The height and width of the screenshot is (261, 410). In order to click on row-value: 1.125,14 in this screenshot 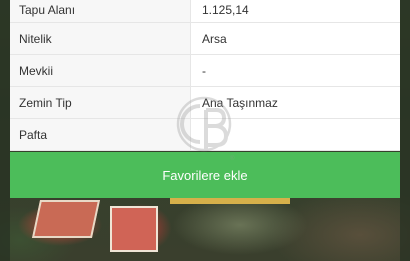, I will do `click(225, 10)`.